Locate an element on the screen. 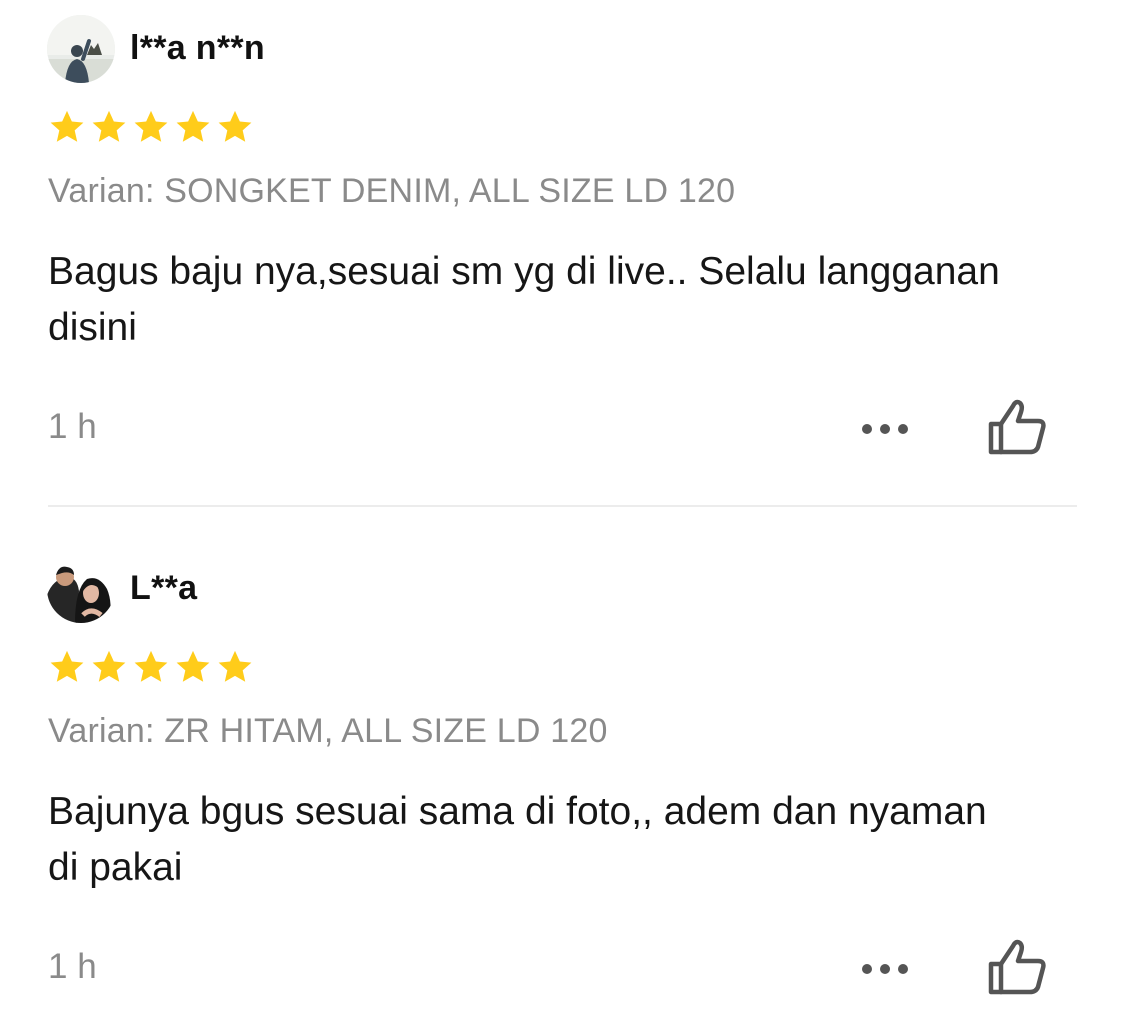 The image size is (1125, 1034). username: l**a n**n is located at coordinates (197, 48).